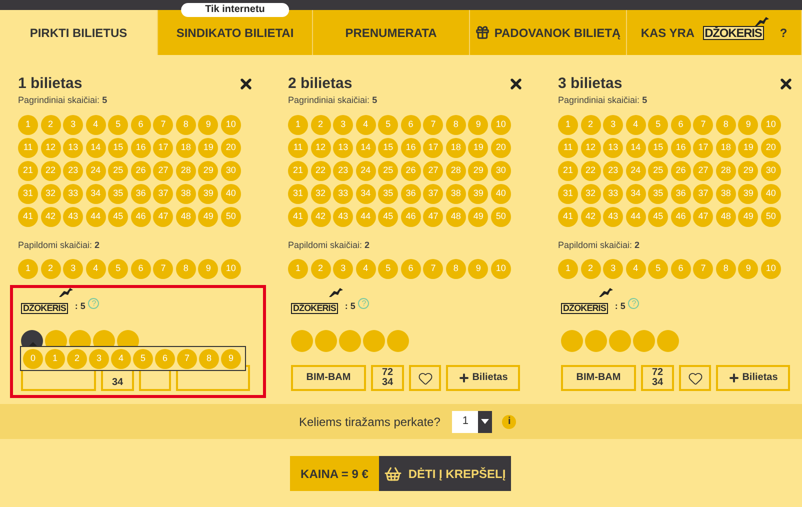  Describe the element at coordinates (235, 10) in the screenshot. I see `online-badge: Tik internetu` at that location.